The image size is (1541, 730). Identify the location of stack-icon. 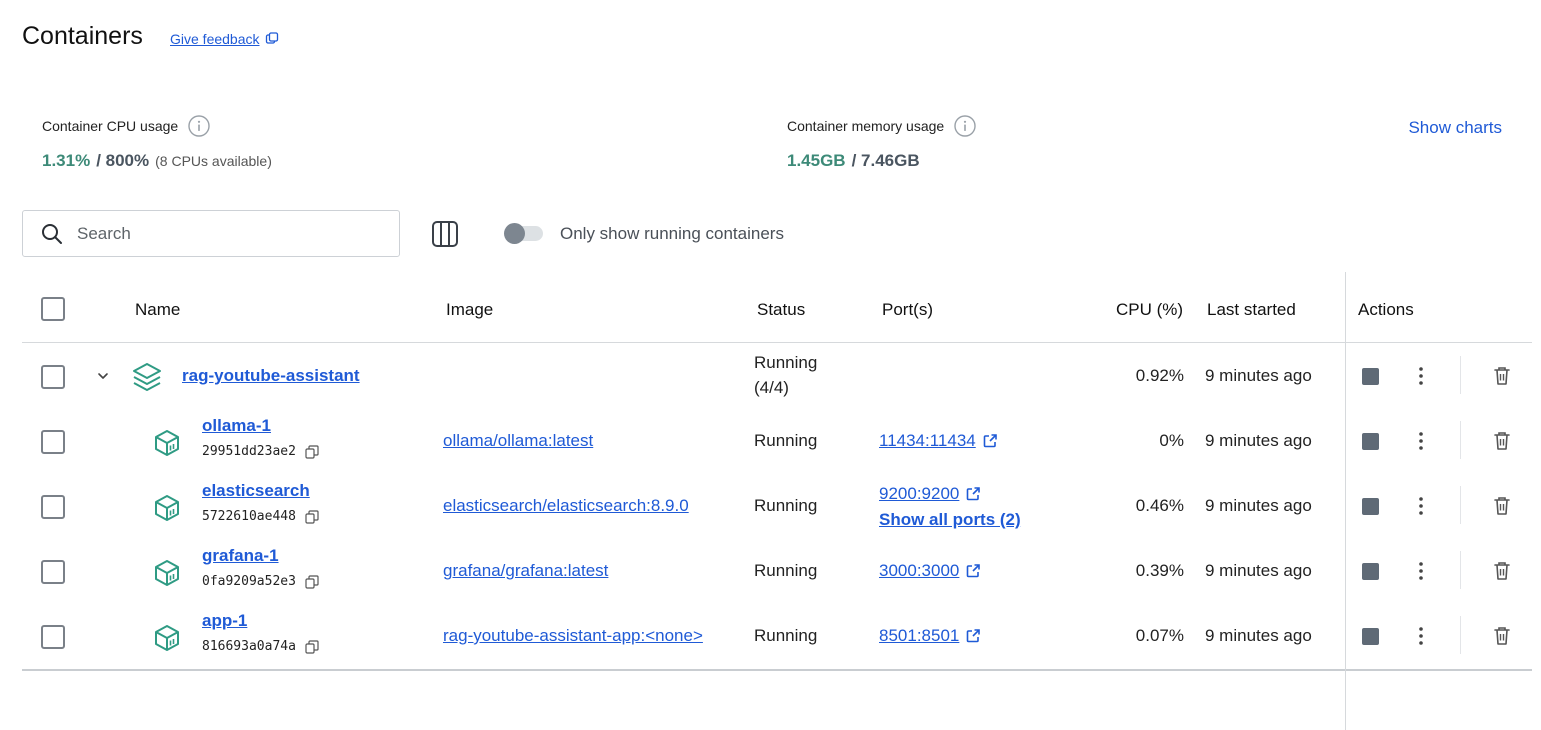
(147, 377).